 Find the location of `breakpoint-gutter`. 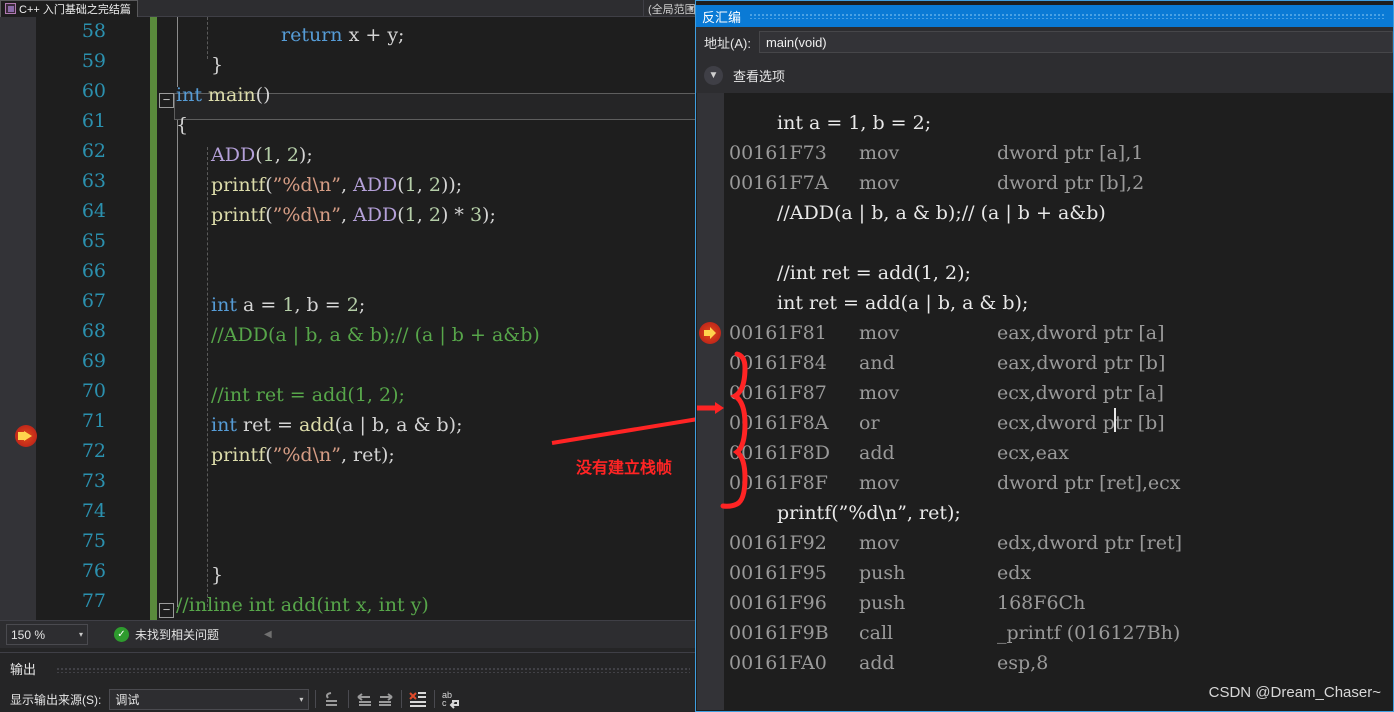

breakpoint-gutter is located at coordinates (18, 318).